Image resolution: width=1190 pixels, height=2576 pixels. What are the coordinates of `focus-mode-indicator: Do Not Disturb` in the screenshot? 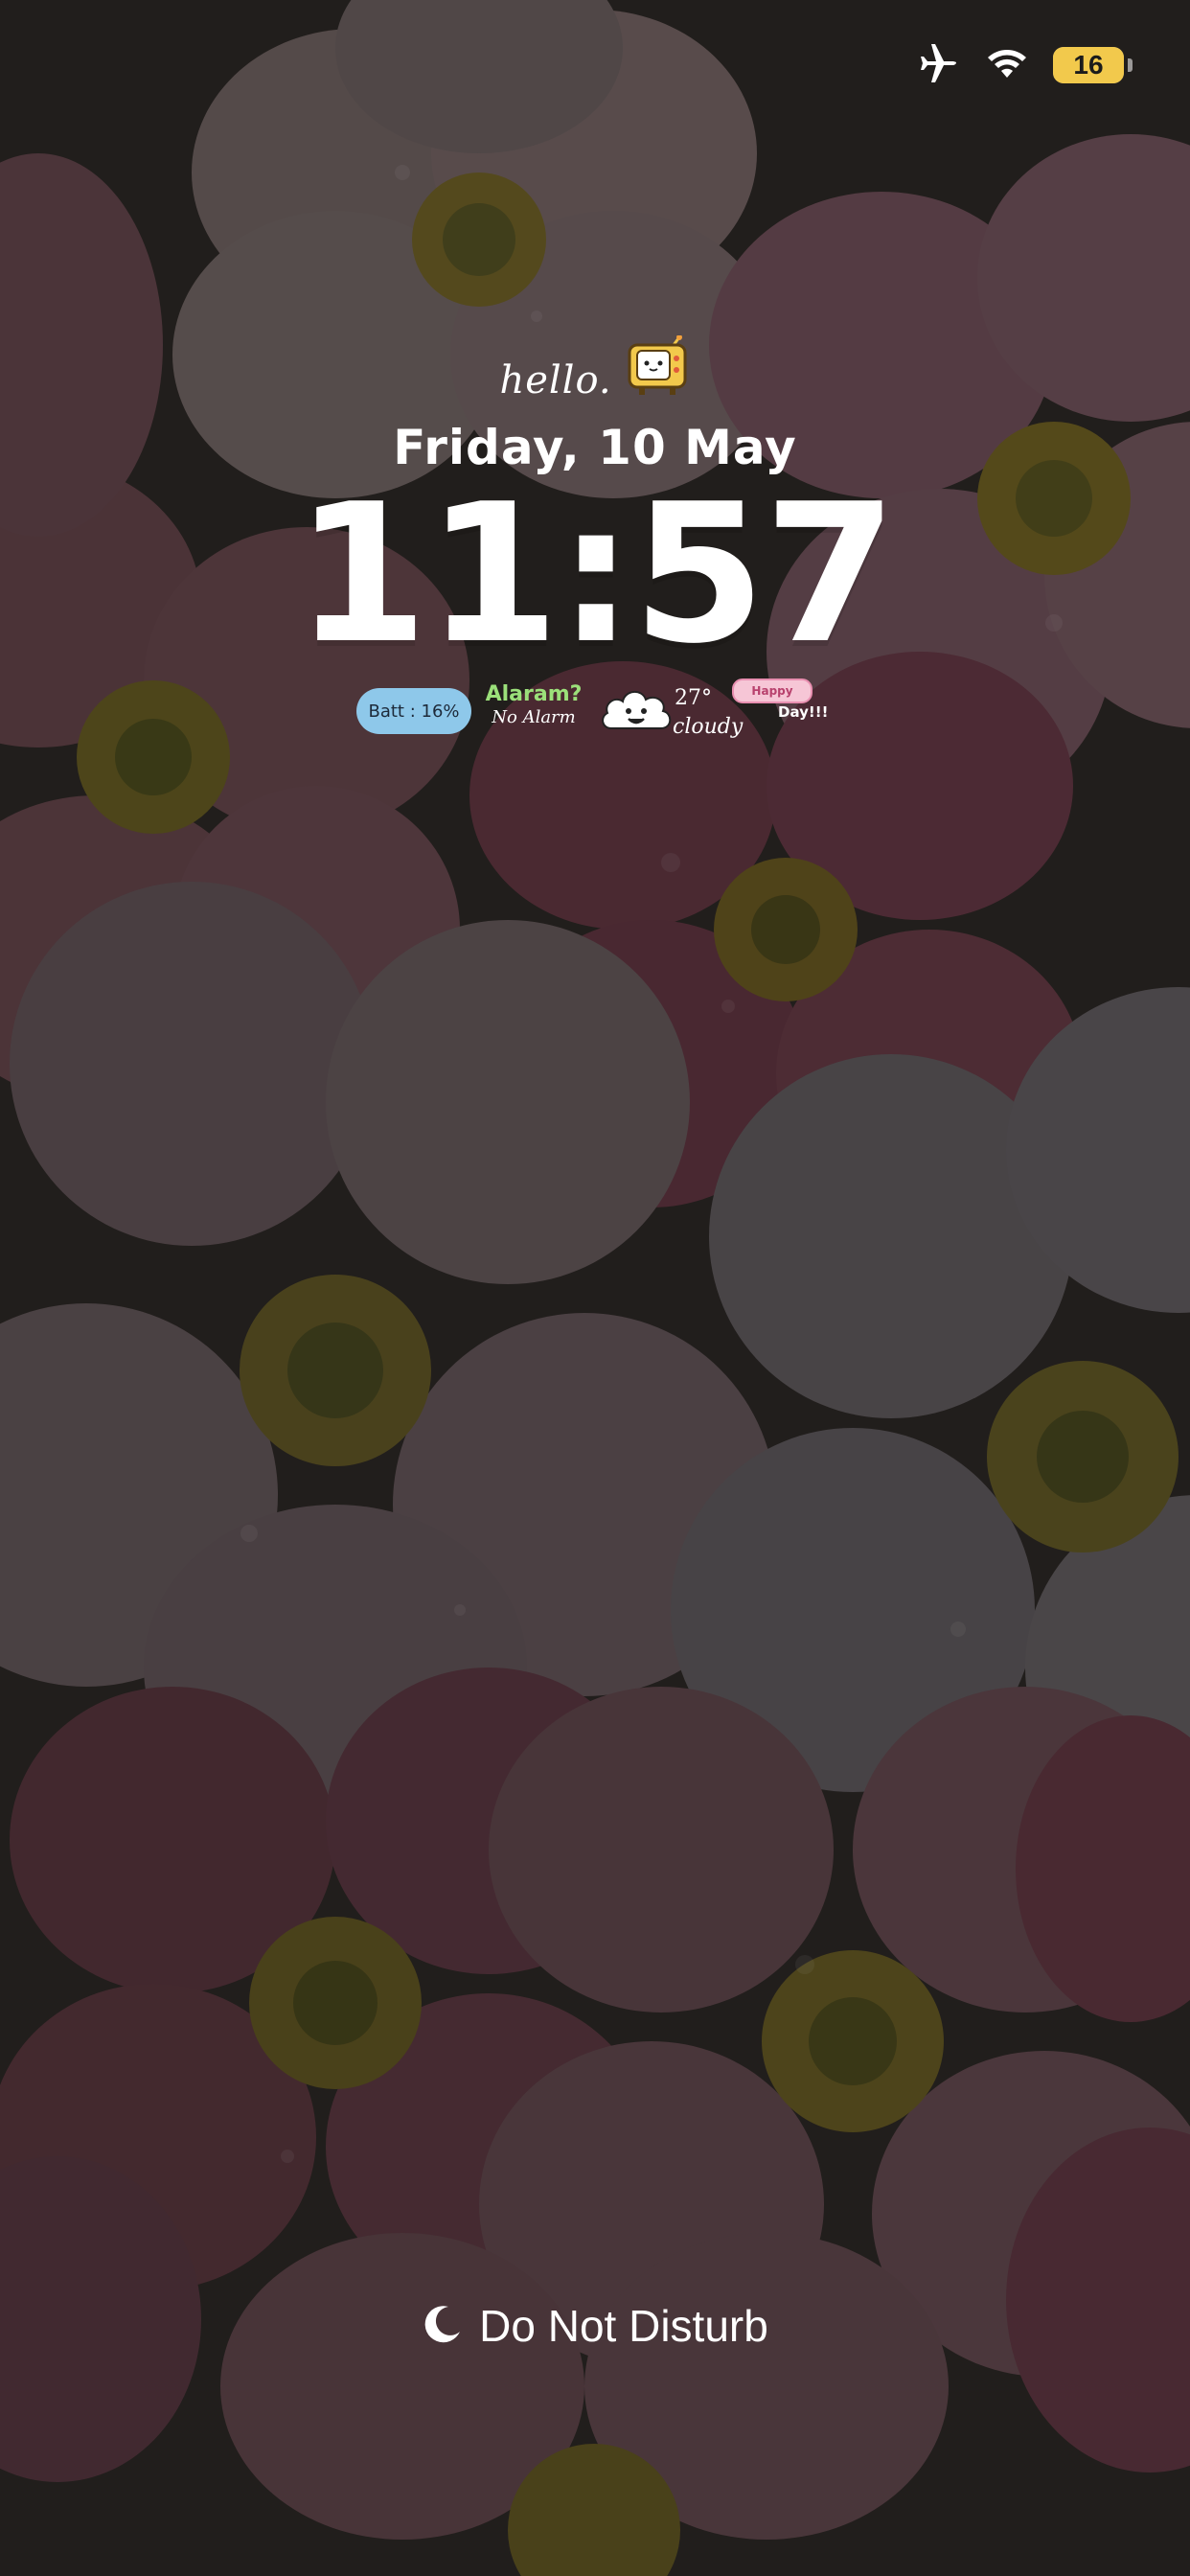 It's located at (595, 2326).